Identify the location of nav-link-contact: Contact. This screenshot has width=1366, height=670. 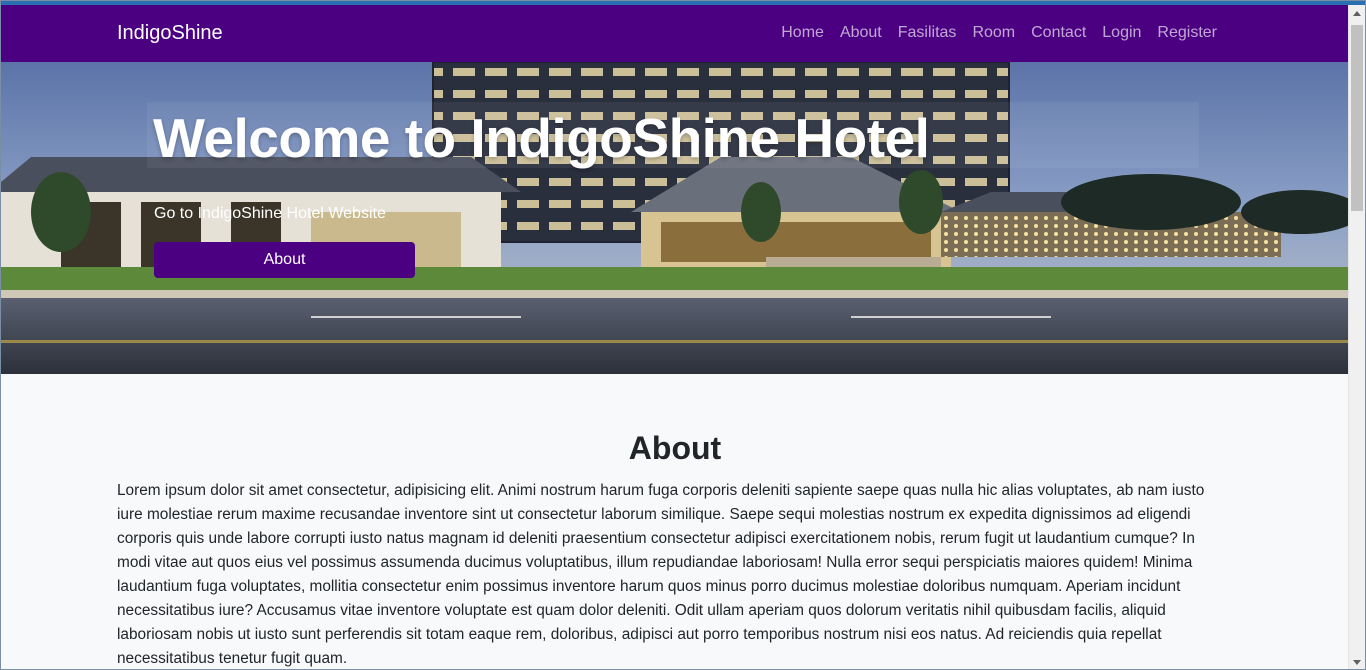
(1058, 33).